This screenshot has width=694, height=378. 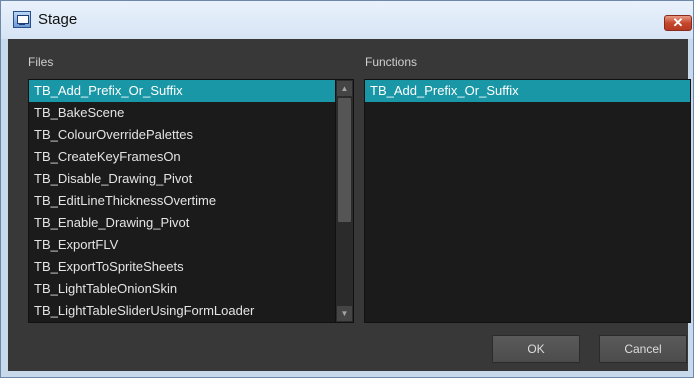 I want to click on ok-button: OK, so click(x=536, y=349).